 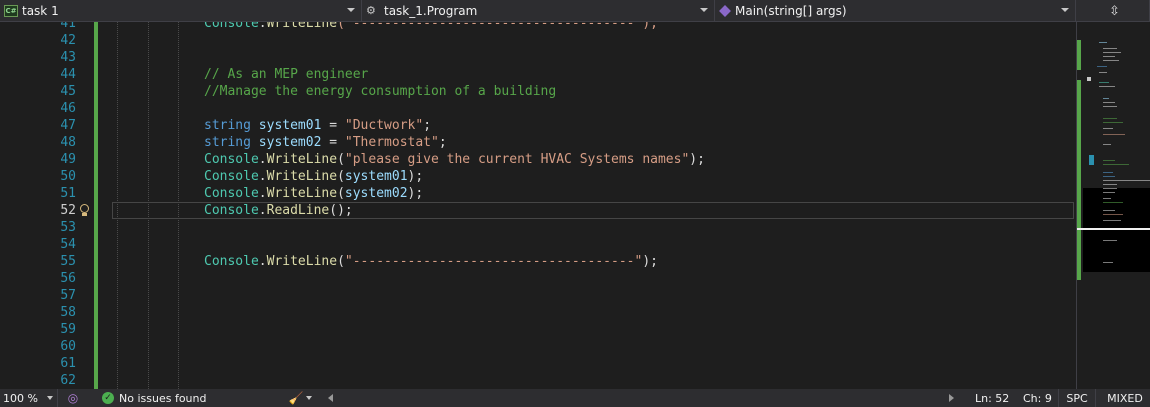 I want to click on code-line-content: string system01 = "Ductwork";, so click(x=265, y=125).